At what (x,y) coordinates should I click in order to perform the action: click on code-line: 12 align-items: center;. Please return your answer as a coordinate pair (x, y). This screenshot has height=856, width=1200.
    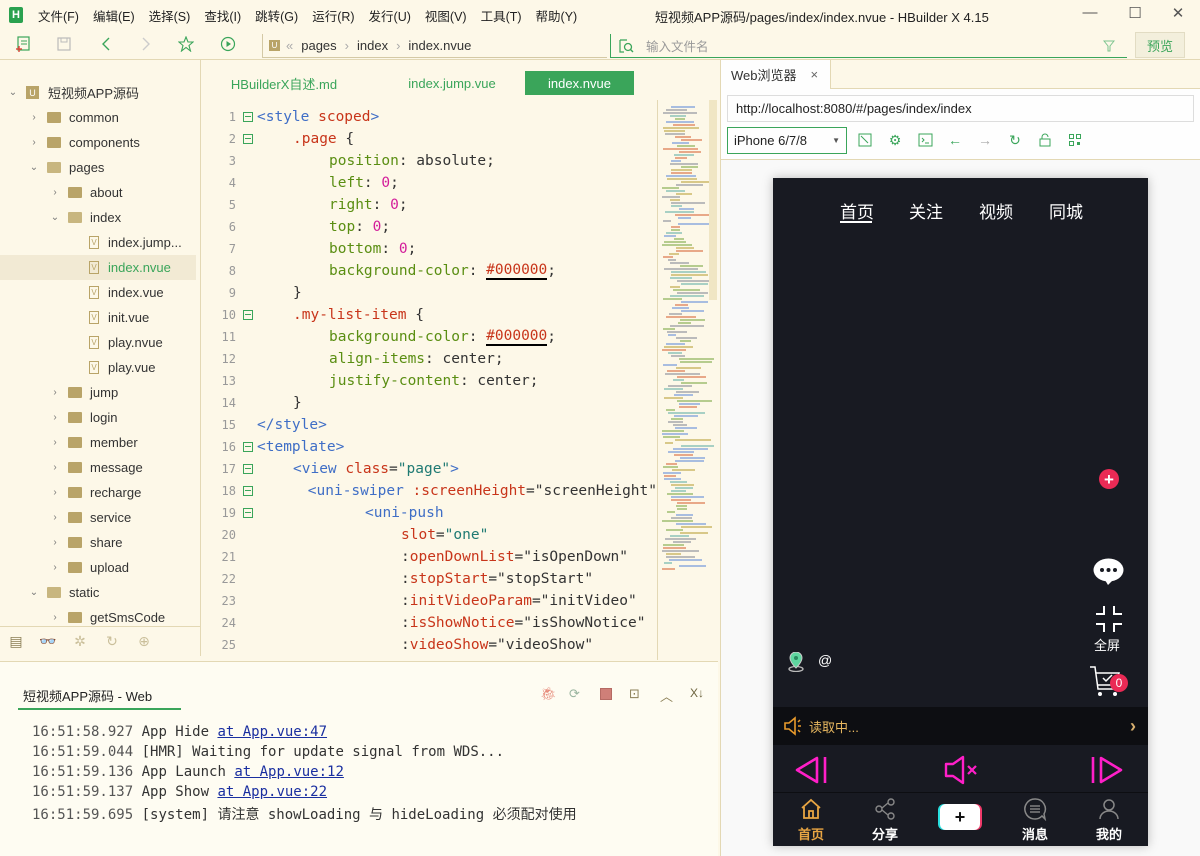
    Looking at the image, I should click on (429, 359).